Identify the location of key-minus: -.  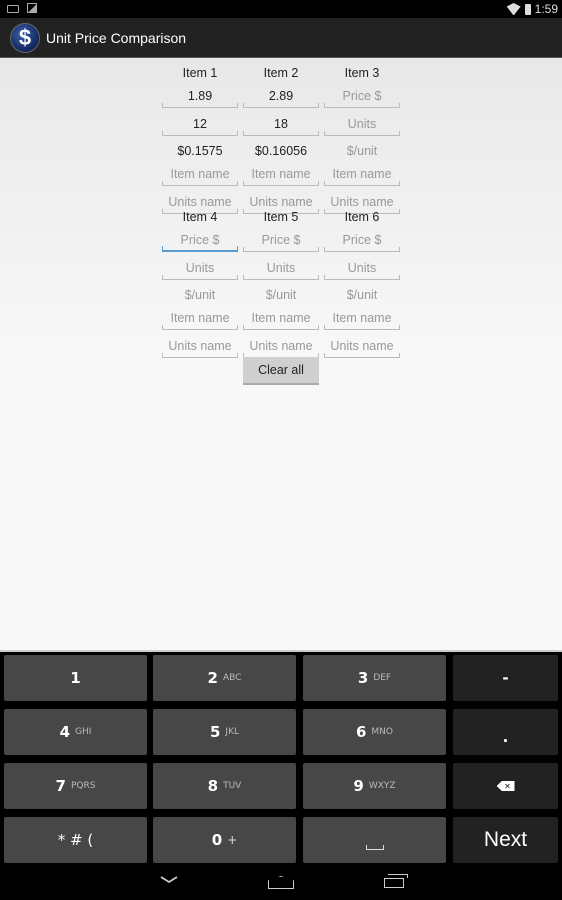
(505, 678).